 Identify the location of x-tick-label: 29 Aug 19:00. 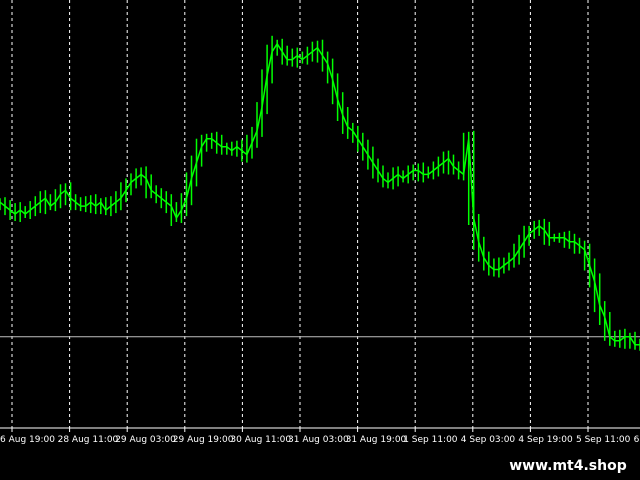
(203, 440).